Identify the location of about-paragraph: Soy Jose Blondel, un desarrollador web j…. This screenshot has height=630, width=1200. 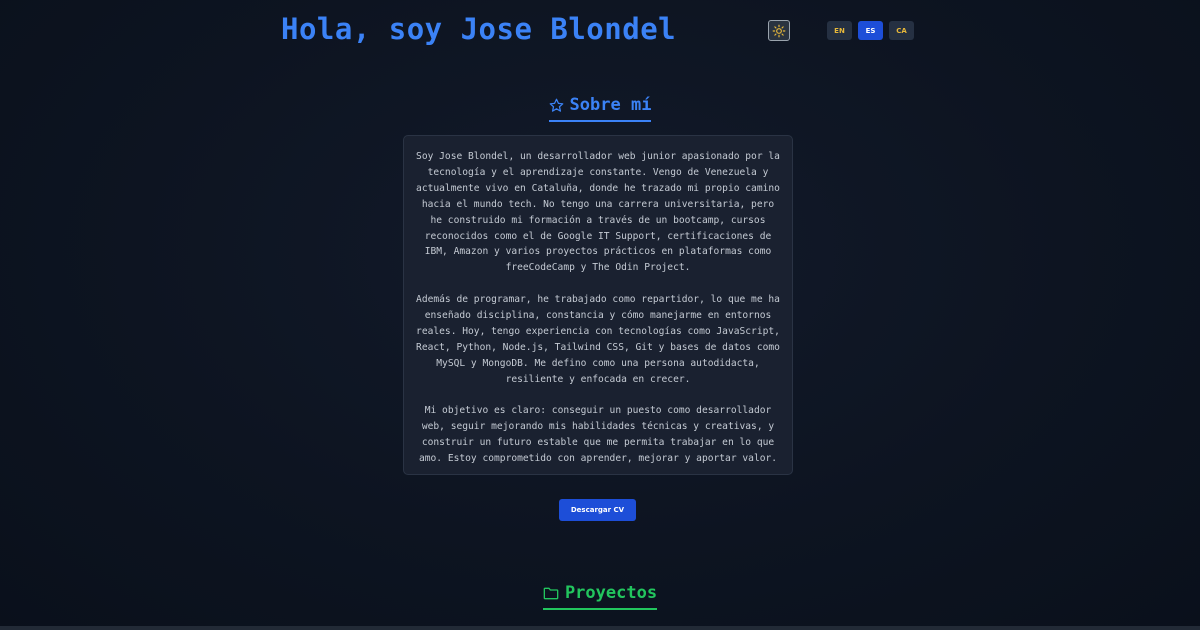
(598, 212).